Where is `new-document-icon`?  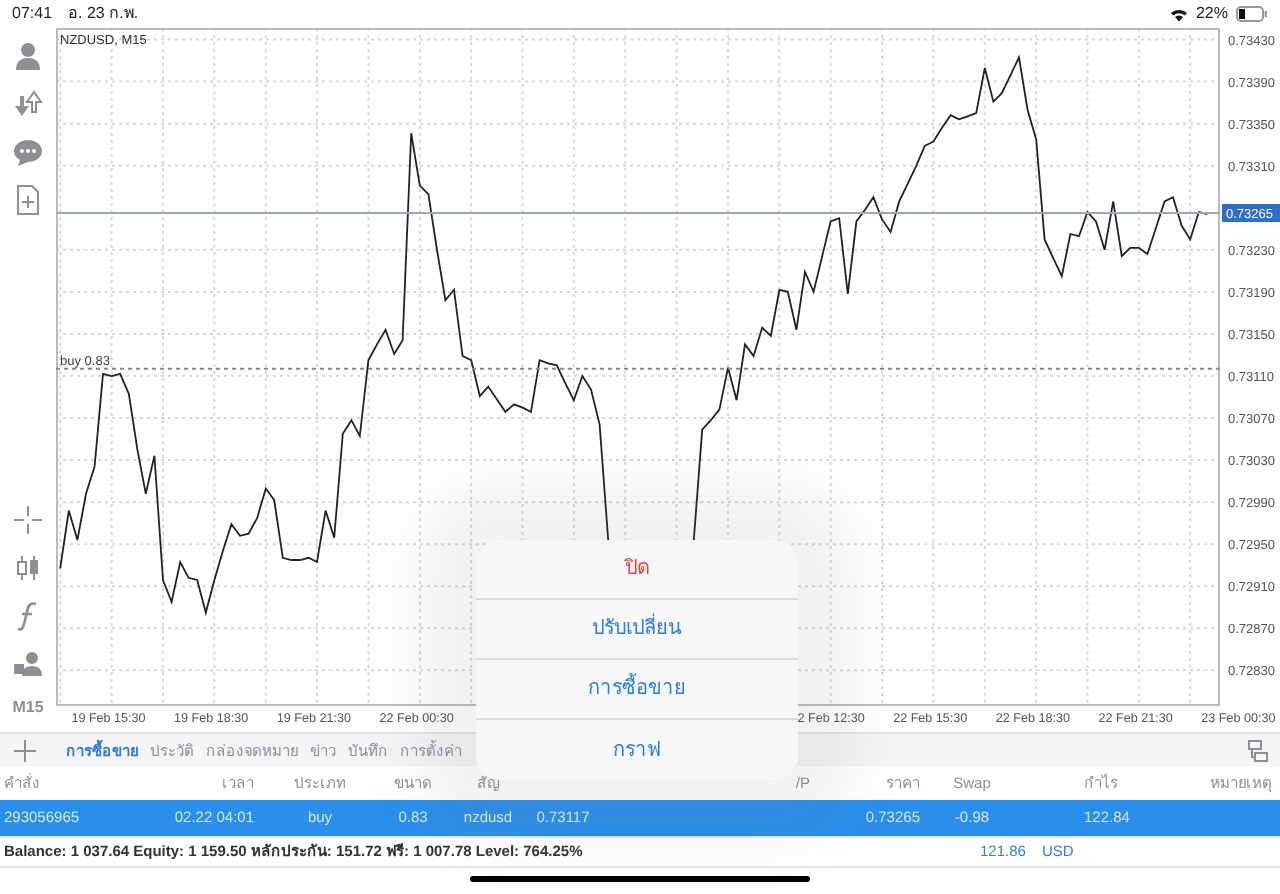
new-document-icon is located at coordinates (28, 200).